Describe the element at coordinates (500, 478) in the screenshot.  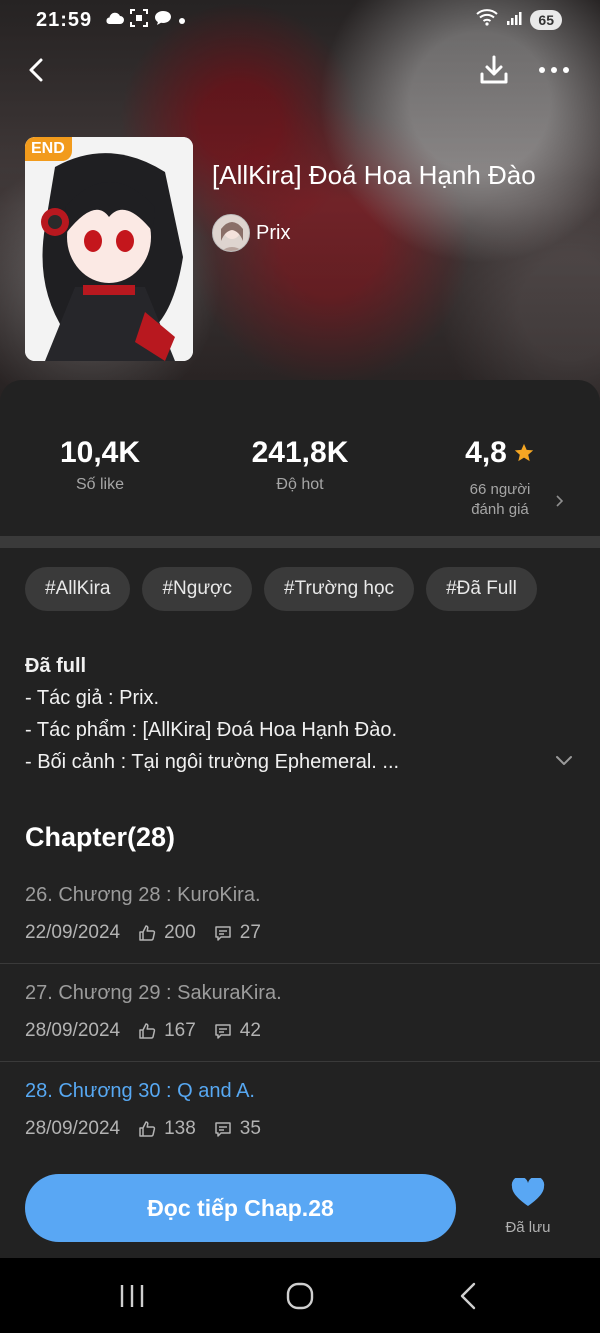
I see `stat-rating: 4,8 66 người đánh giá` at that location.